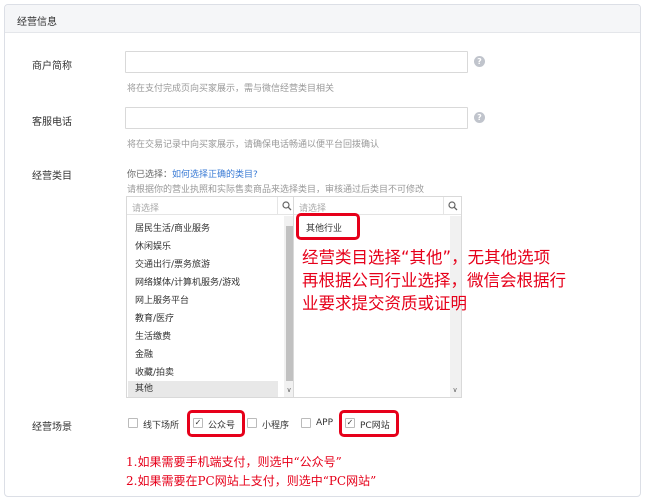 The width and height of the screenshot is (647, 501). Describe the element at coordinates (37, 22) in the screenshot. I see `panel-title: 经营信息` at that location.